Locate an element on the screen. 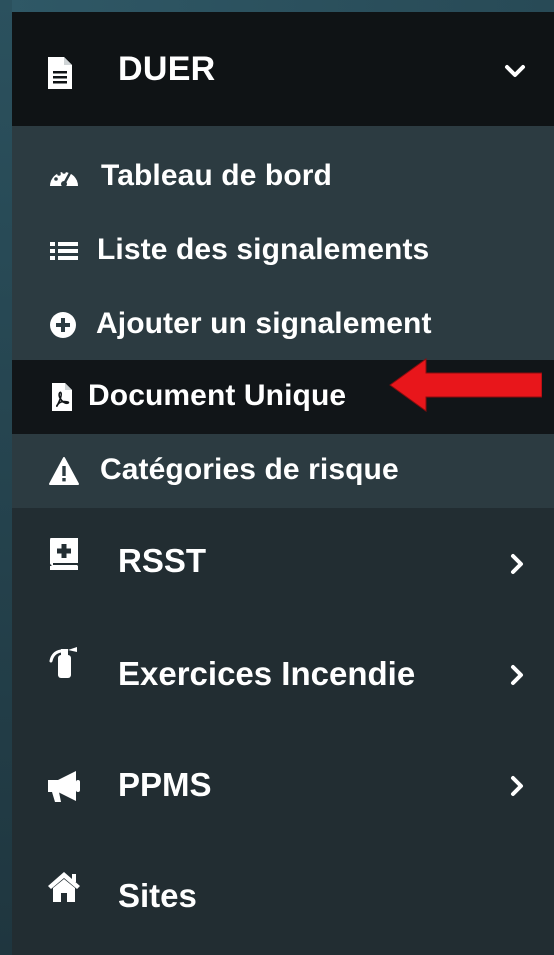 This screenshot has width=554, height=955. submenu-item-label: Tableau de bord is located at coordinates (216, 175).